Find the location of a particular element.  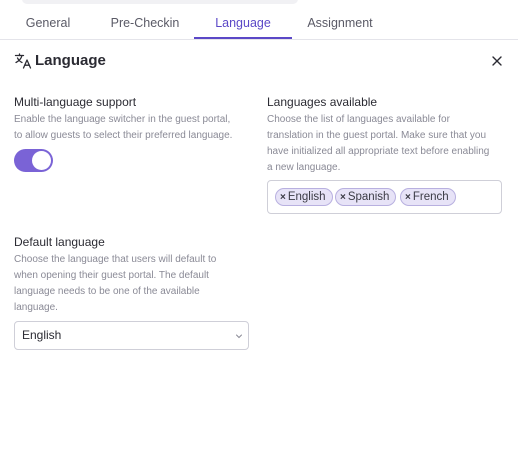

language-tag-french: × French is located at coordinates (428, 197).